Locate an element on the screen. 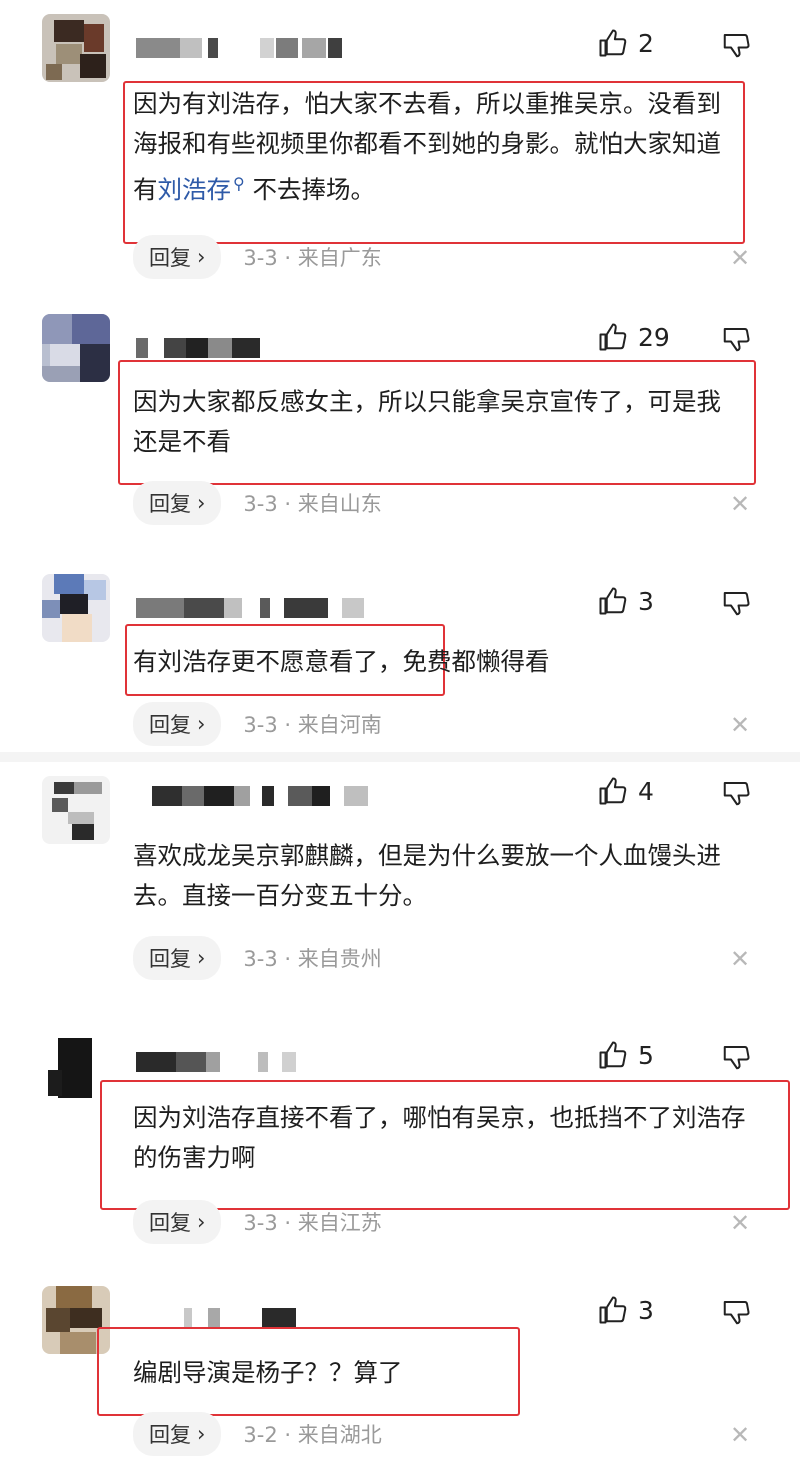 The width and height of the screenshot is (800, 1468). like-button: 5 is located at coordinates (626, 1055).